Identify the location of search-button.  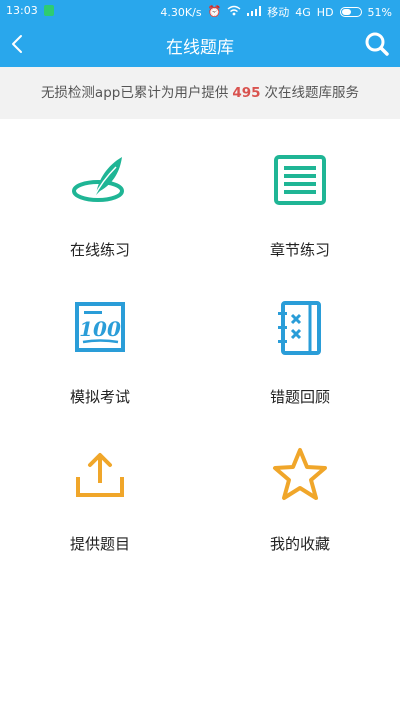
(377, 44).